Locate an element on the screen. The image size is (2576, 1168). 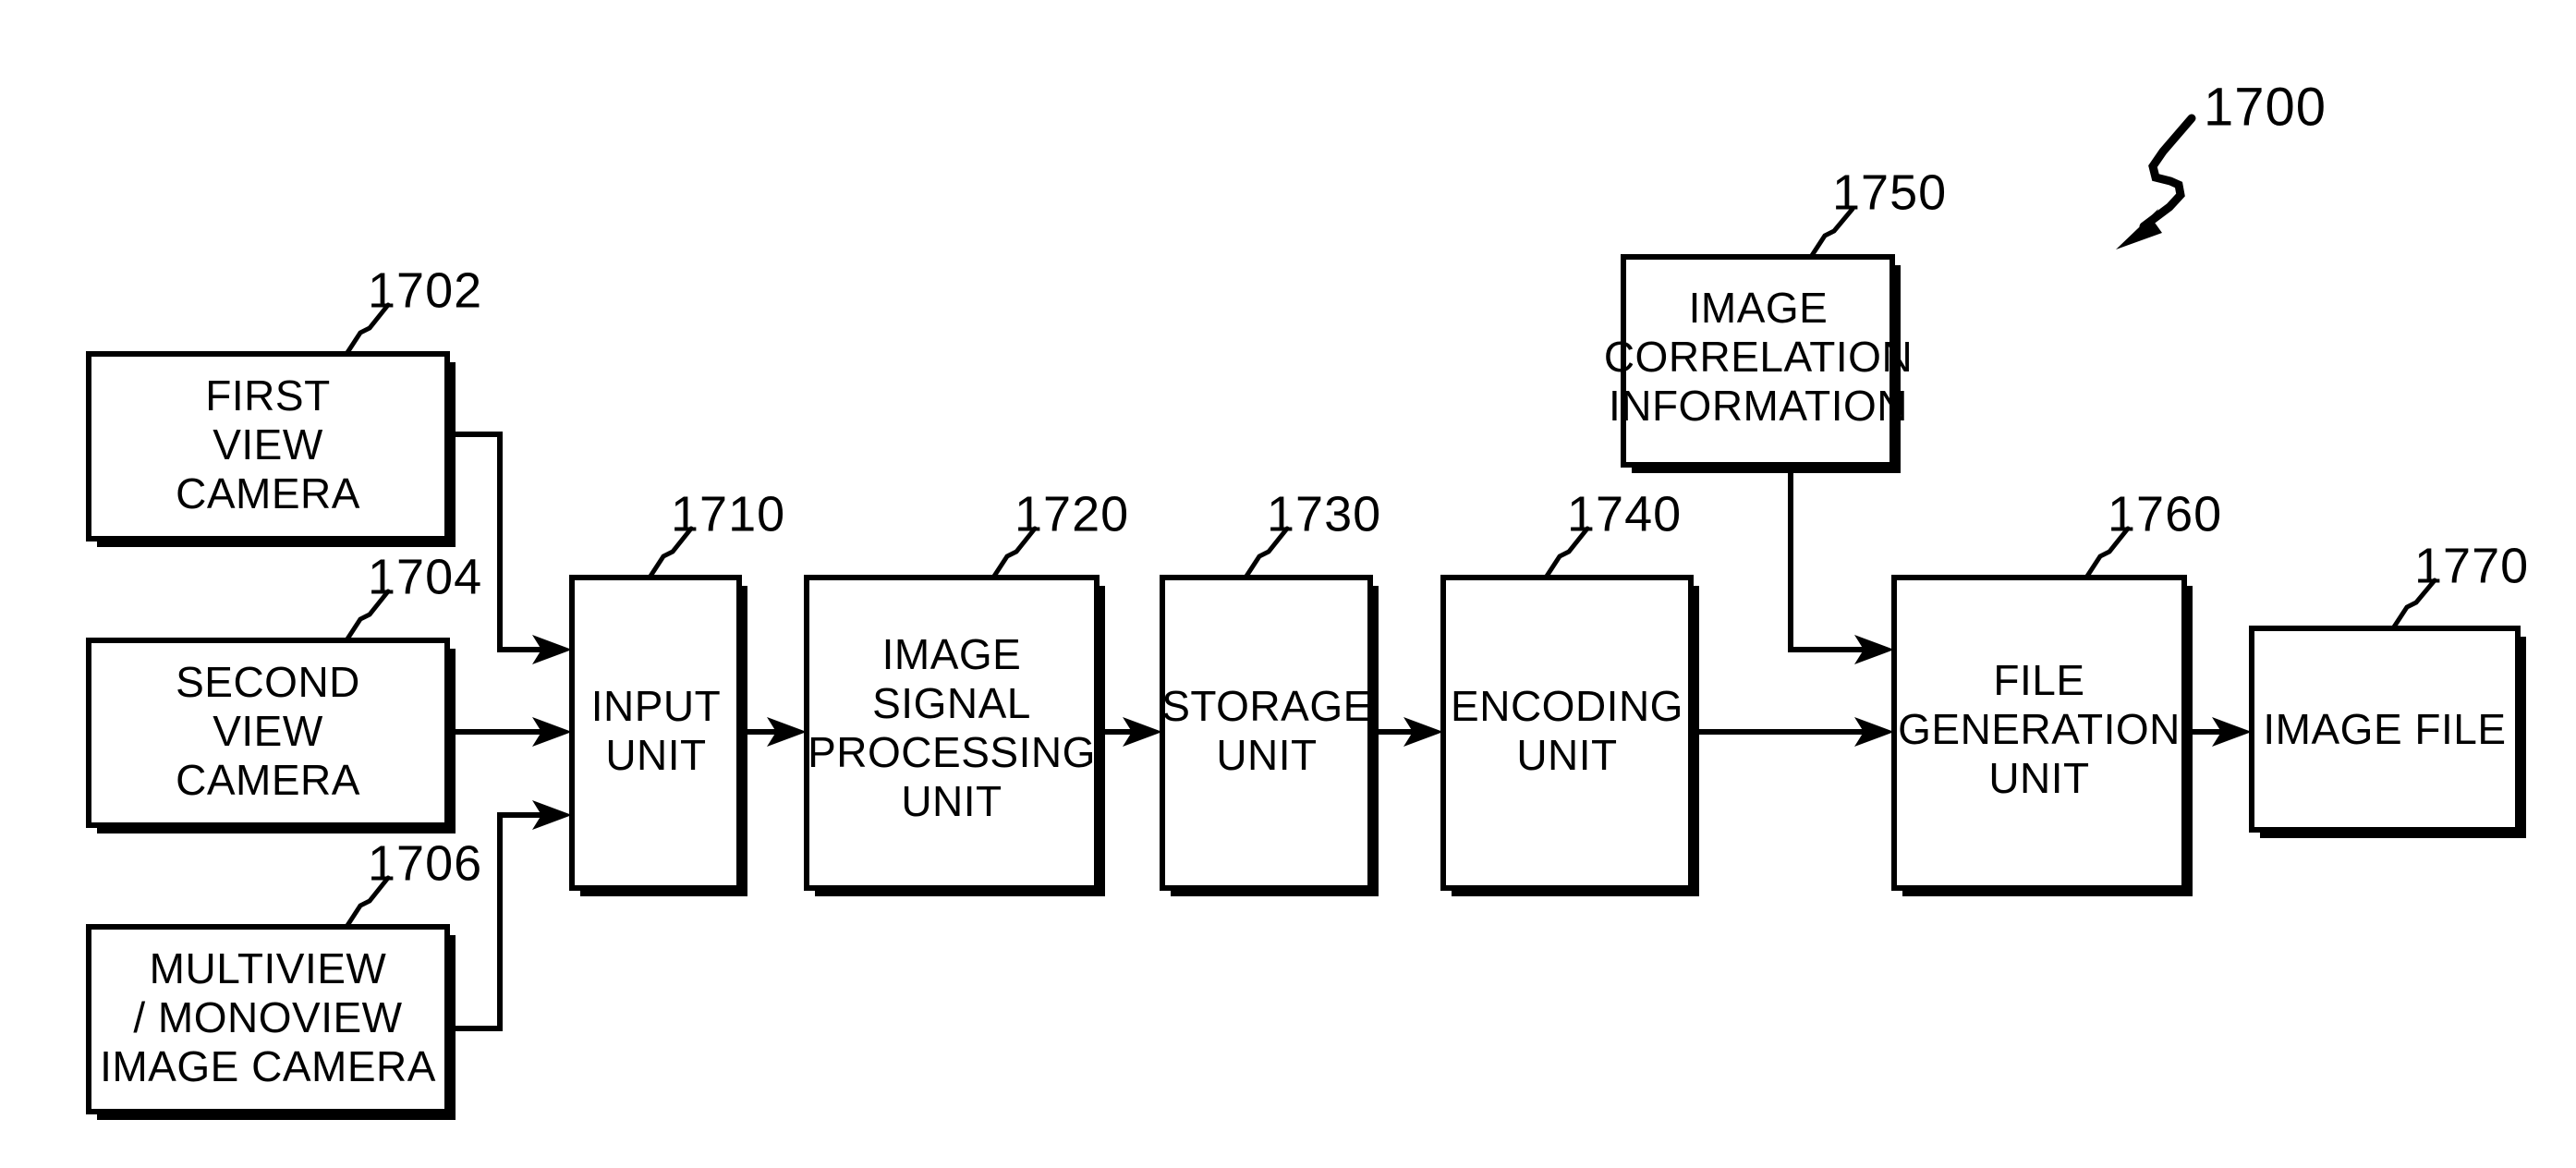
figure-reference-numeral: 1700 is located at coordinates (2265, 107).